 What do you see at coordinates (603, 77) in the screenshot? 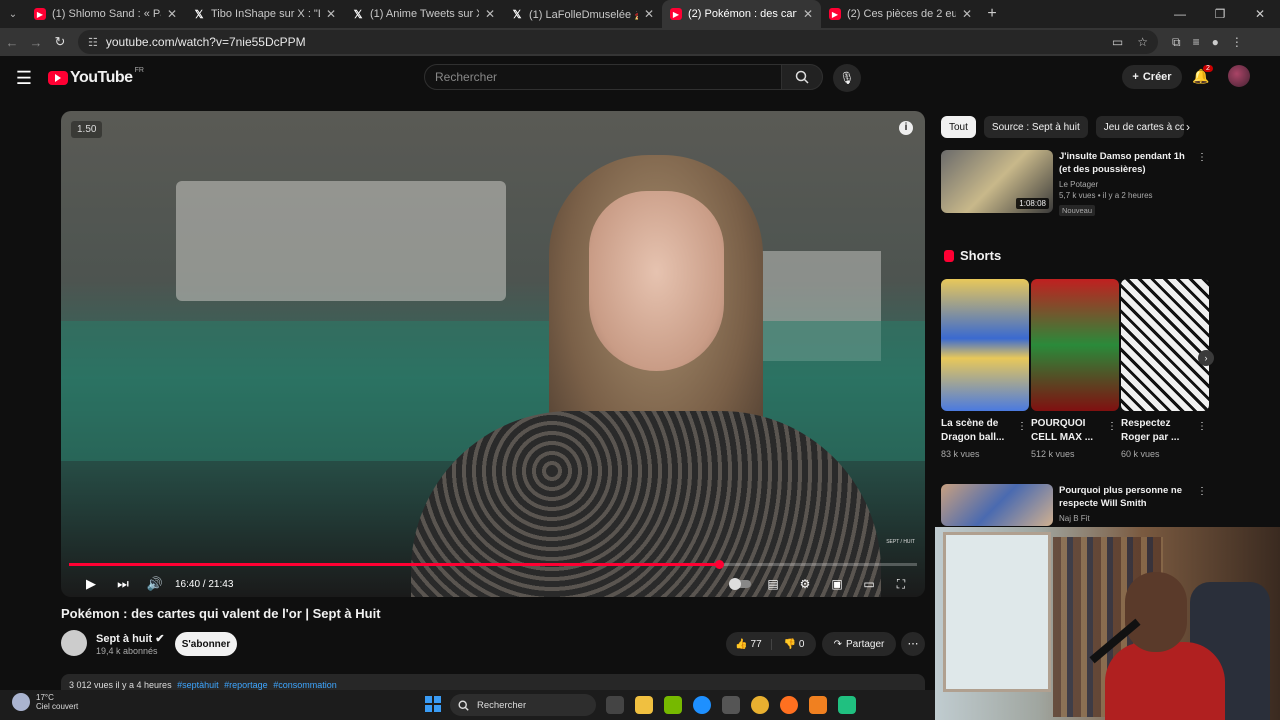
I see `search-input: Rechercher` at bounding box center [603, 77].